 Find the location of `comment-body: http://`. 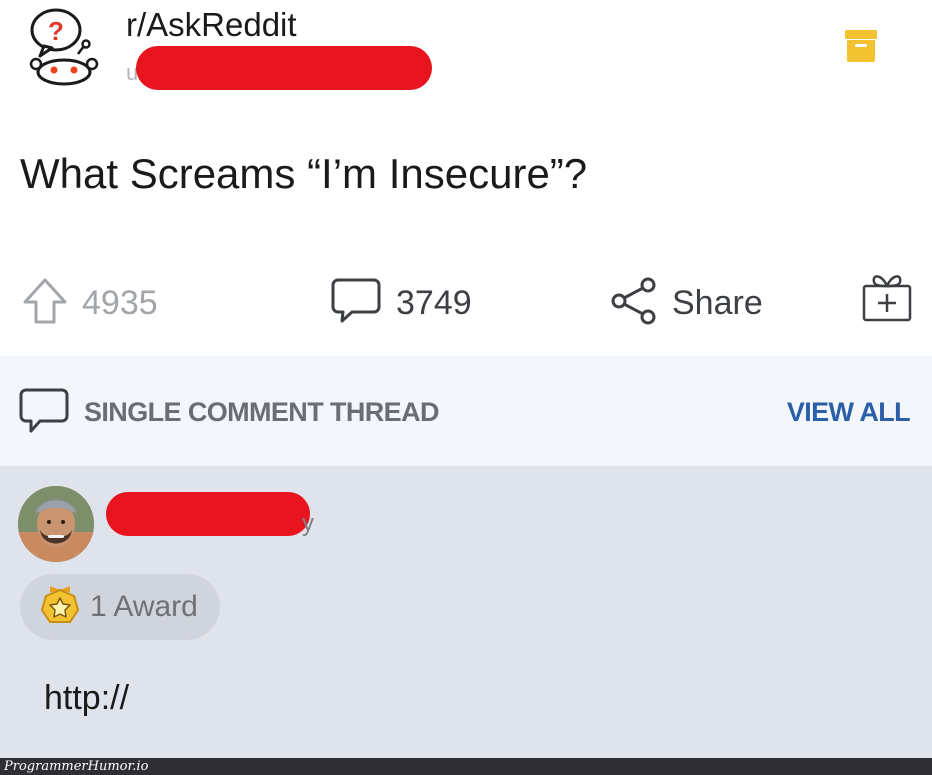

comment-body: http:// is located at coordinates (86, 698).